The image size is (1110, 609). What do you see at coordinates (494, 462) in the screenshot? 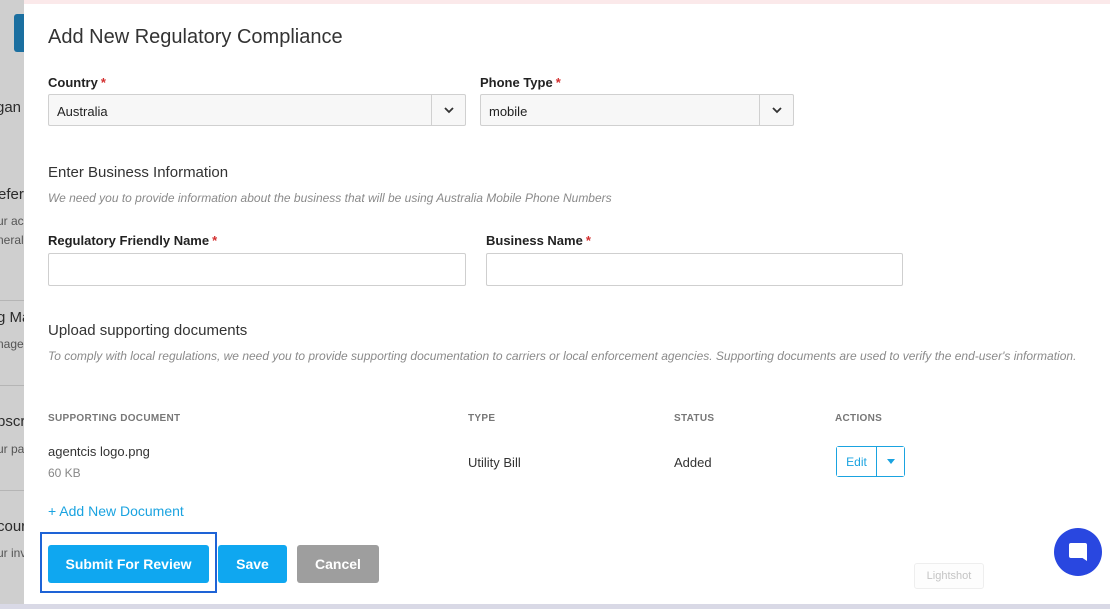
I see `document-type: Utility Bill` at bounding box center [494, 462].